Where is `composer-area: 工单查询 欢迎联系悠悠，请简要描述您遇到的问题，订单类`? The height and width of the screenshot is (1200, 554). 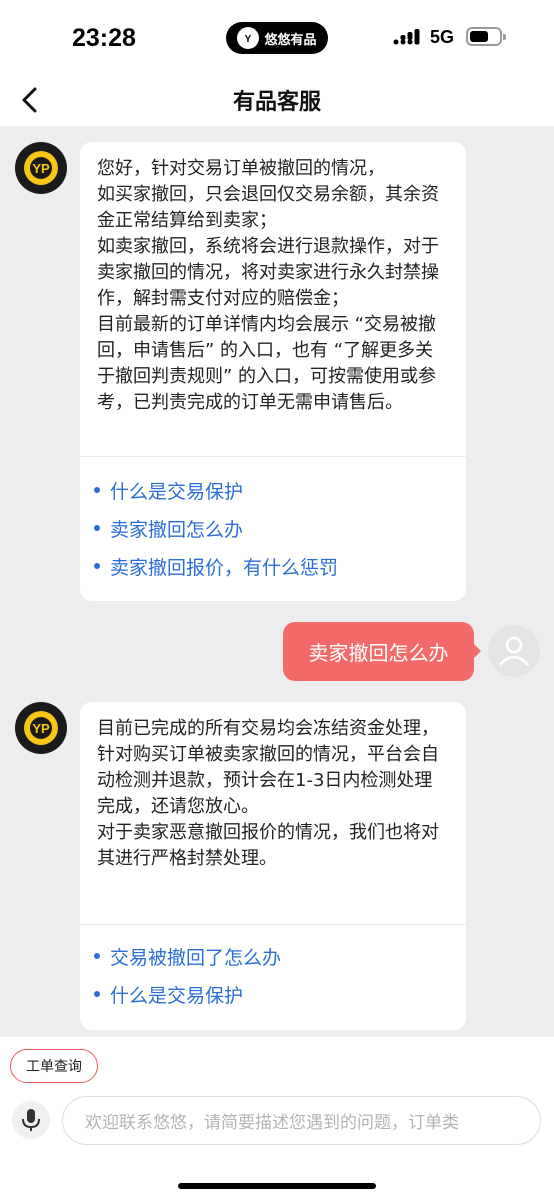
composer-area: 工单查询 欢迎联系悠悠，请简要描述您遇到的问题，订单类 is located at coordinates (277, 1118).